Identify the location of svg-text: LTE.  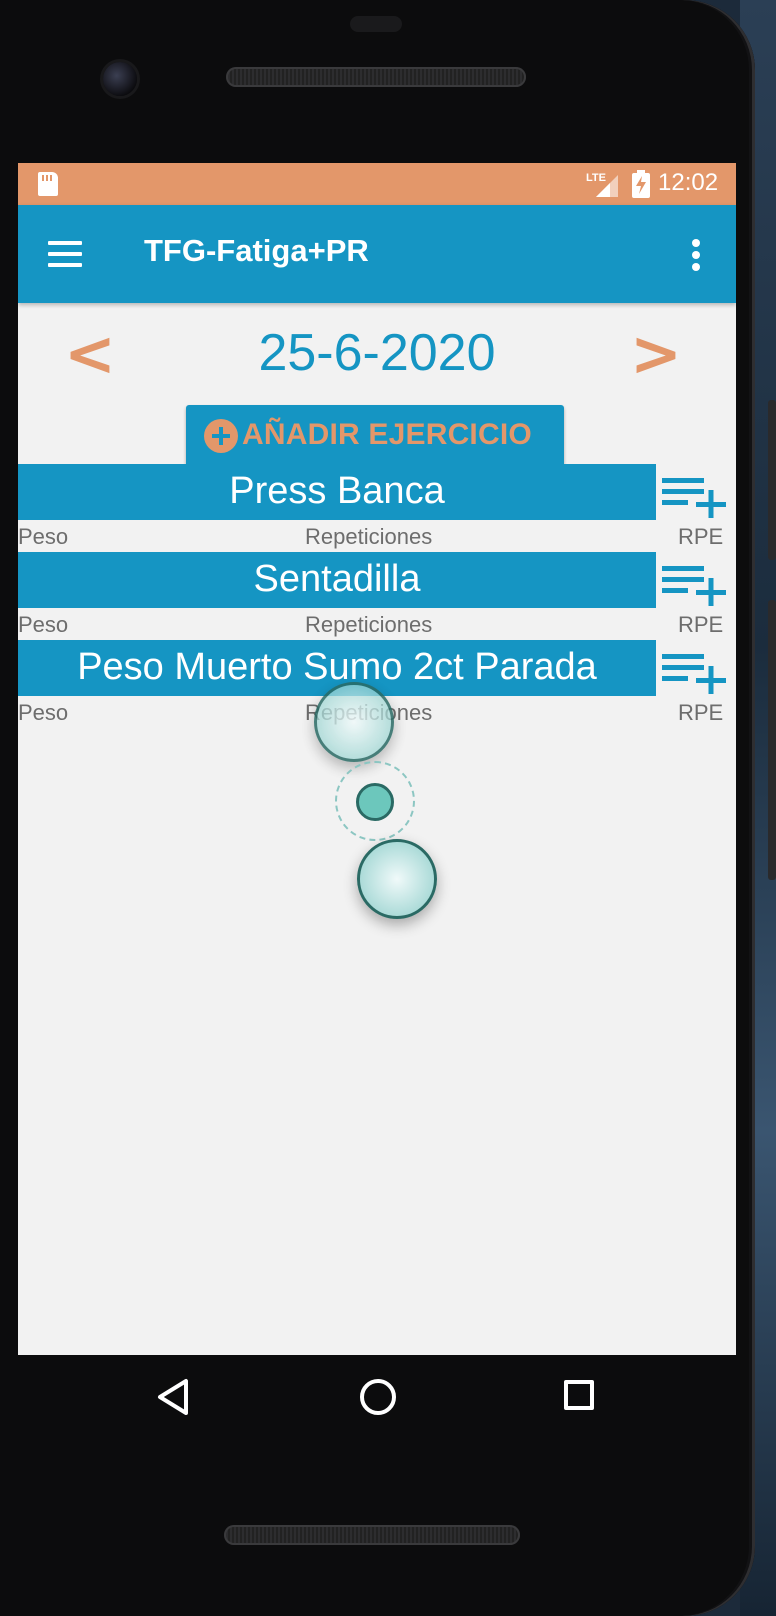
(596, 178).